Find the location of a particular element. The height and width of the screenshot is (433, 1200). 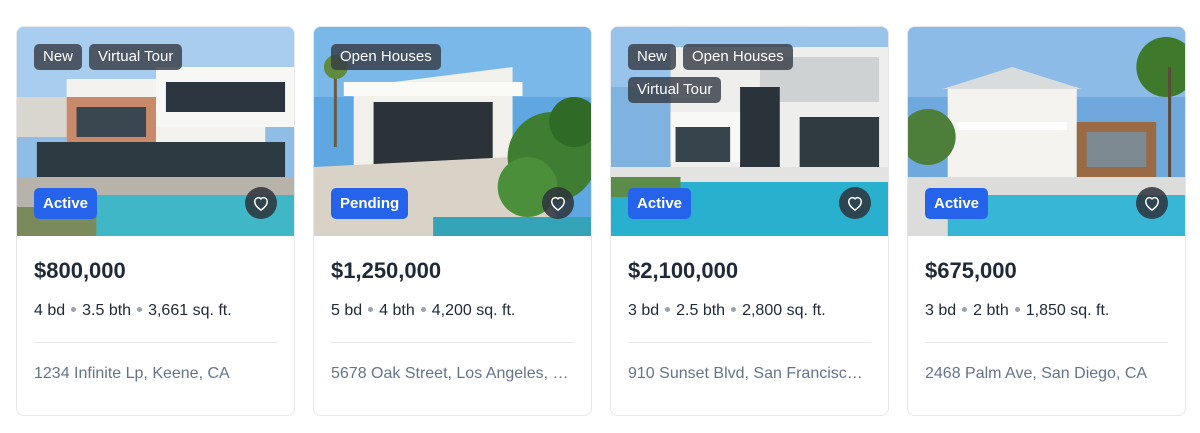

listing-price: $2,100,000 is located at coordinates (683, 270).